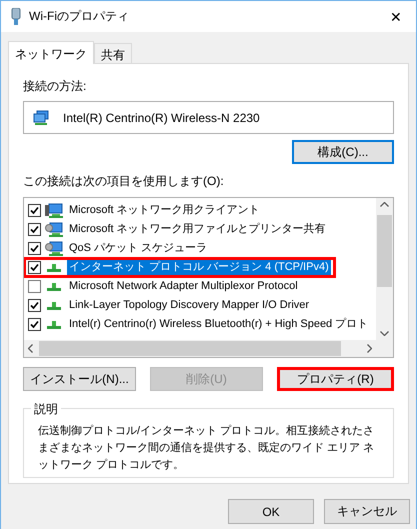  Describe the element at coordinates (271, 511) in the screenshot. I see `dialog-button: OK` at that location.